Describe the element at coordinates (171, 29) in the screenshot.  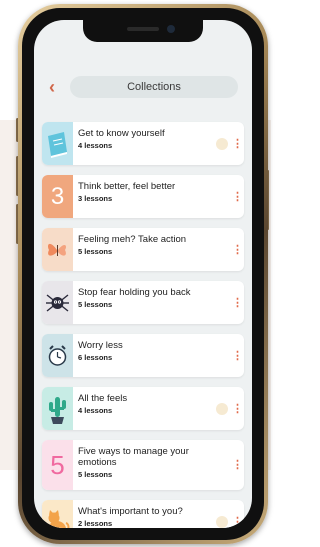
I see `front-camera` at that location.